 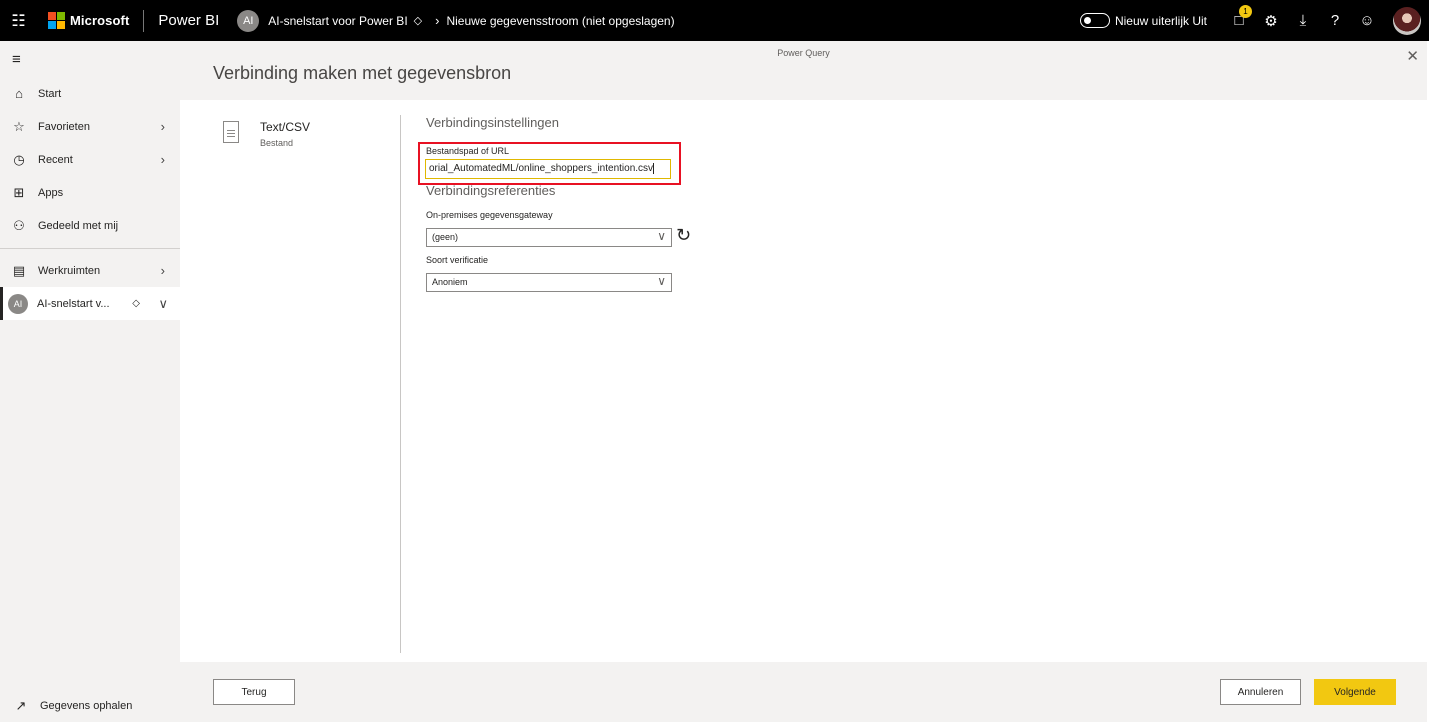 What do you see at coordinates (231, 132) in the screenshot?
I see `file-icon` at bounding box center [231, 132].